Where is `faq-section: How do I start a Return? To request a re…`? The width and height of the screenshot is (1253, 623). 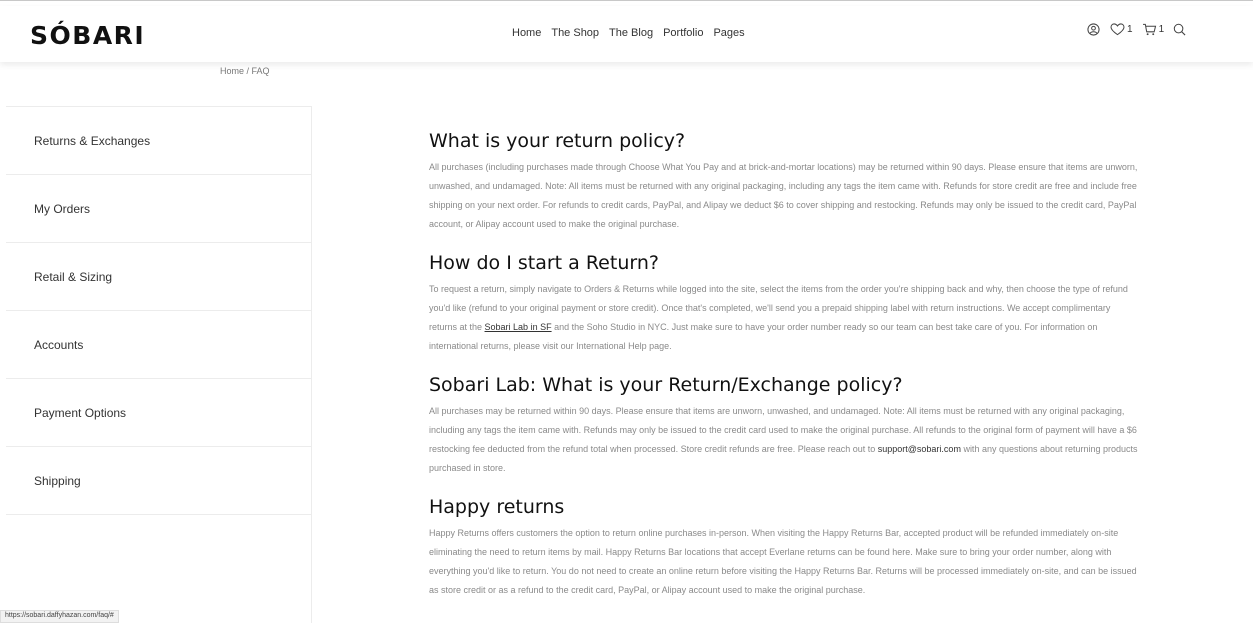 faq-section: How do I start a Return? To request a re… is located at coordinates (784, 304).